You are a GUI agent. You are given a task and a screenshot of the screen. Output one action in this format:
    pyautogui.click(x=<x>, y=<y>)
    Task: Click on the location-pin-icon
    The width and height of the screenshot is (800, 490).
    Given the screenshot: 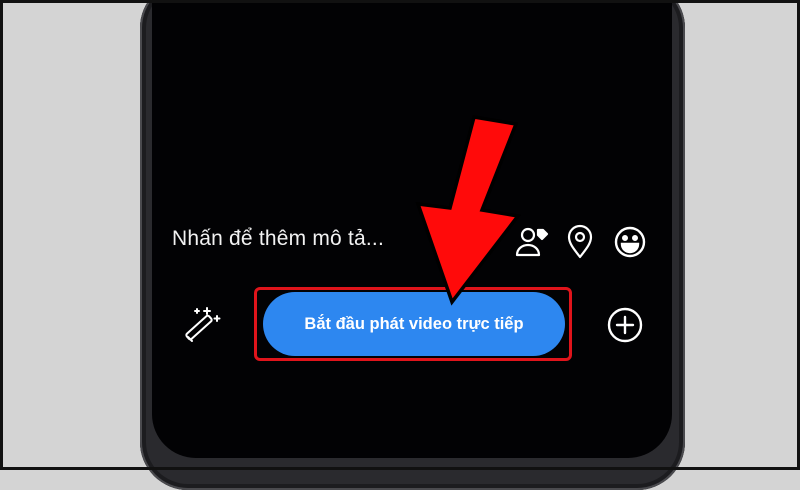 What is the action you would take?
    pyautogui.click(x=580, y=242)
    